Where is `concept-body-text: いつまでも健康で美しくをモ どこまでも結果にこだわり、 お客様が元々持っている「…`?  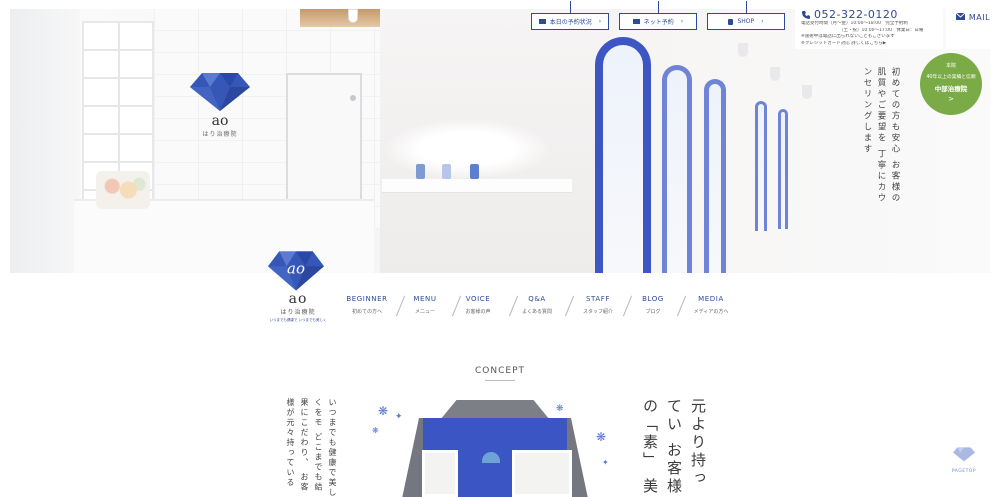
concept-body-text: いつまでも健康で美しくをモ どこまでも結果にこだわり、 お客様が元々持っている「… is located at coordinates (311, 447).